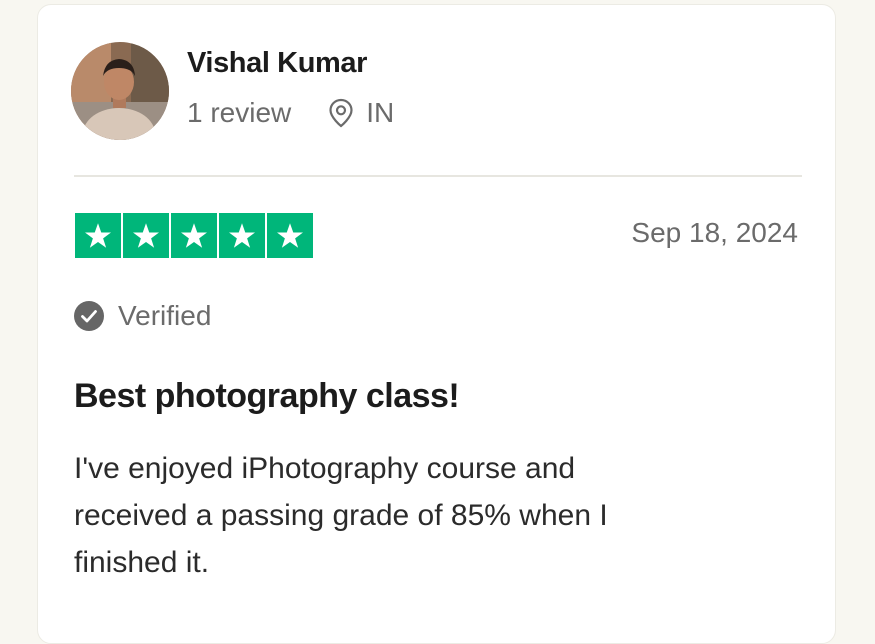  Describe the element at coordinates (165, 315) in the screenshot. I see `verified-label: Verified` at that location.